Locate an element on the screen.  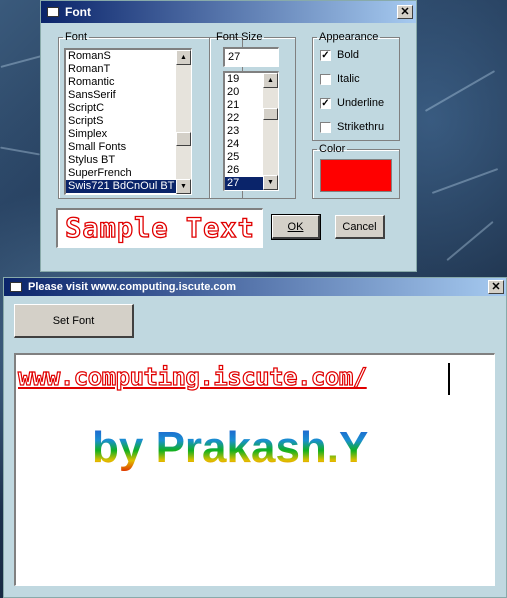
set-font-label: Set Font is located at coordinates (73, 321).